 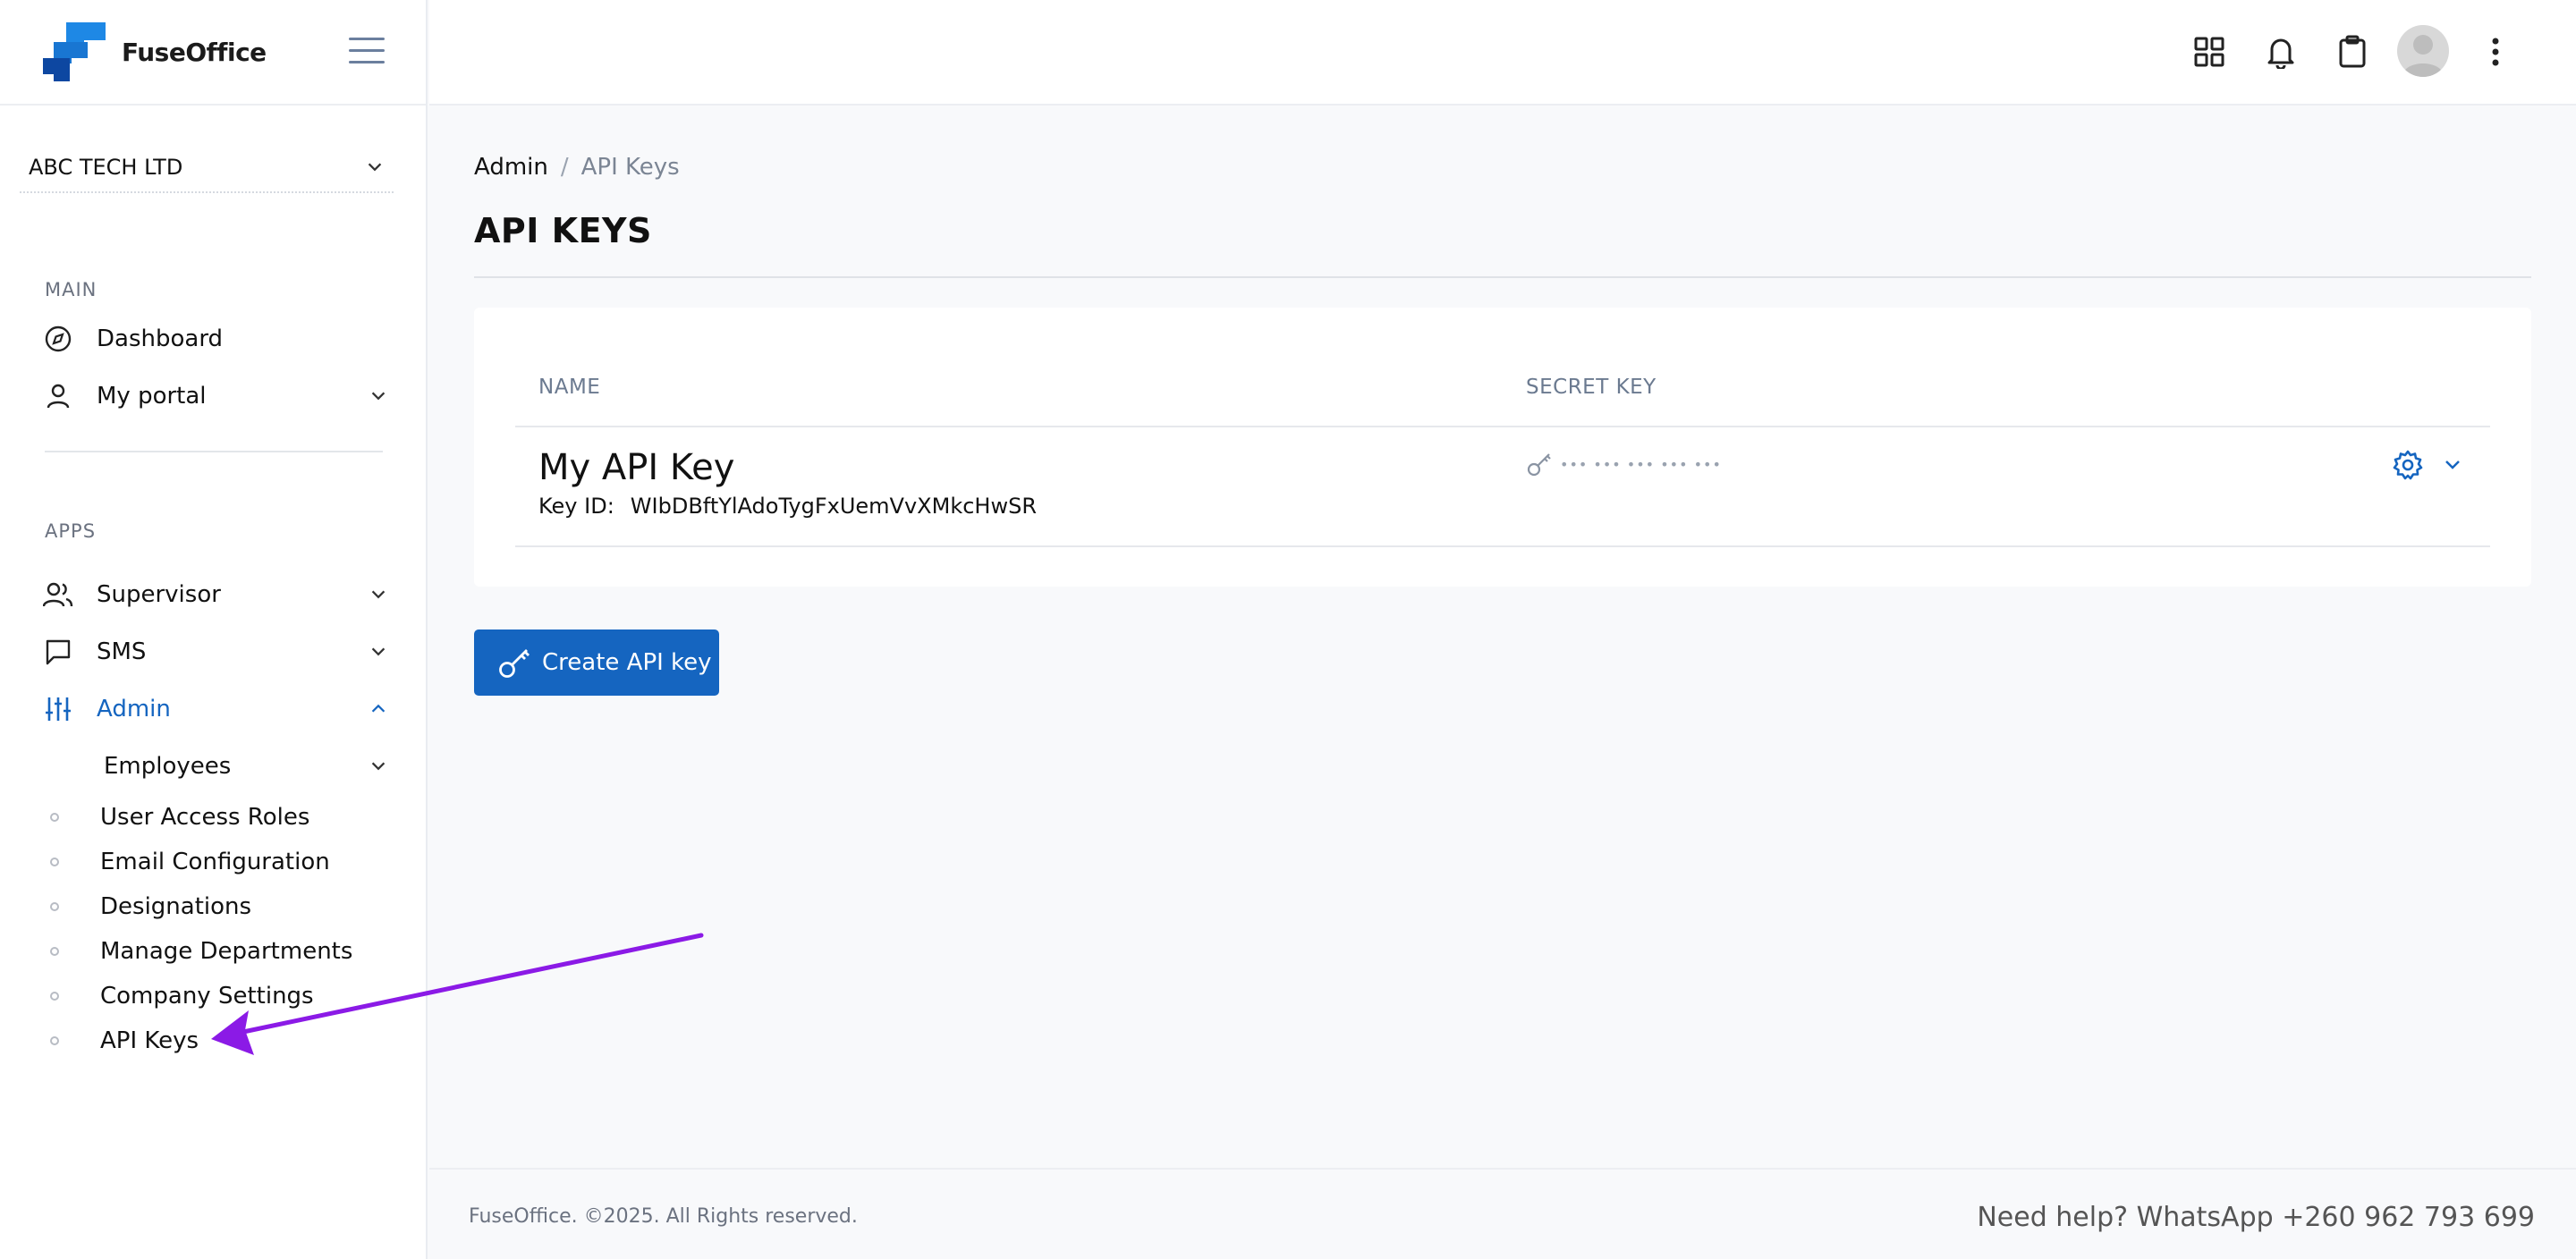 What do you see at coordinates (159, 594) in the screenshot?
I see `sidebar-item-label: Supervisor` at bounding box center [159, 594].